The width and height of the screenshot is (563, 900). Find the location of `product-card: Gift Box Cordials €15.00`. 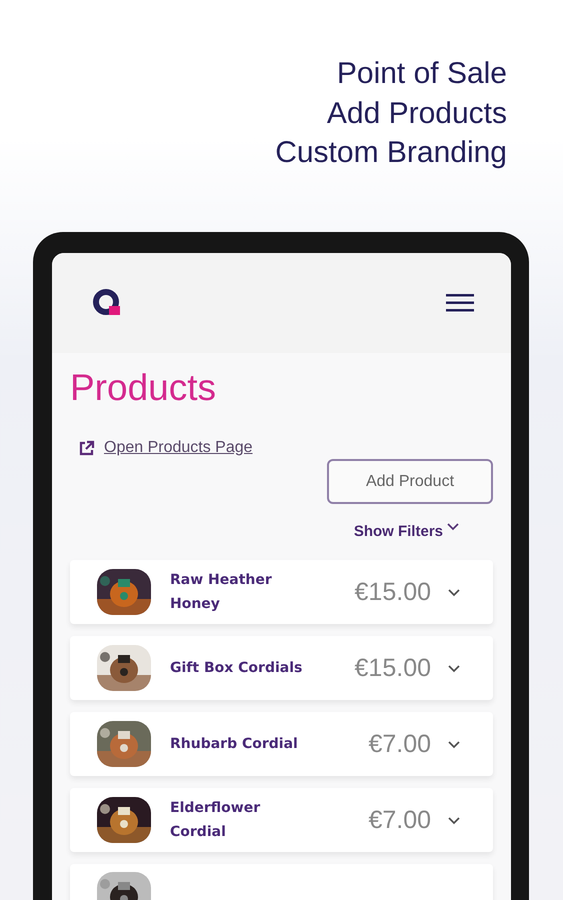

product-card: Gift Box Cordials €15.00 is located at coordinates (281, 668).